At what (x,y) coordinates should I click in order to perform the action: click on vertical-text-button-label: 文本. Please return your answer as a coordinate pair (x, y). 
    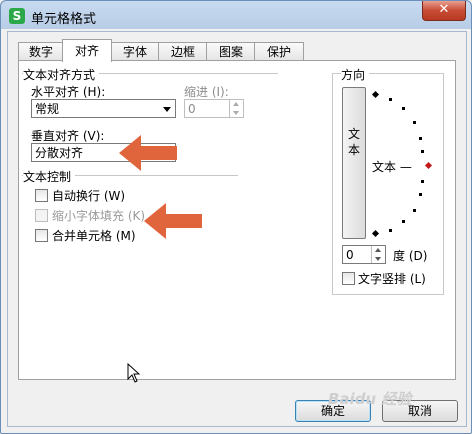
    Looking at the image, I should click on (353, 142).